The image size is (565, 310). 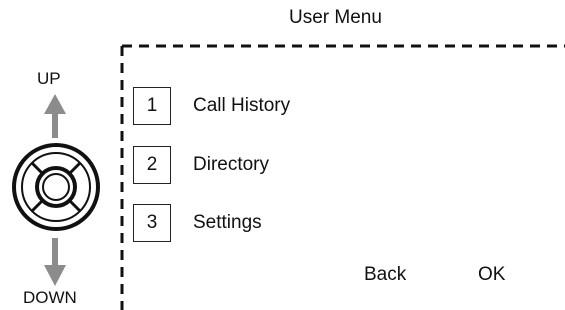 I want to click on menu-item-call-history: 1 Call History, so click(x=243, y=107).